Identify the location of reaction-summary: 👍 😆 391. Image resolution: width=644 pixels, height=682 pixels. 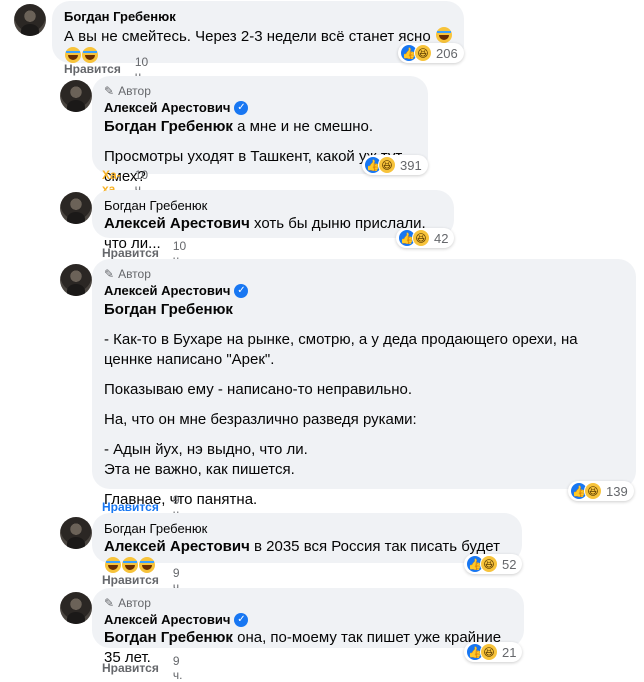
(395, 165).